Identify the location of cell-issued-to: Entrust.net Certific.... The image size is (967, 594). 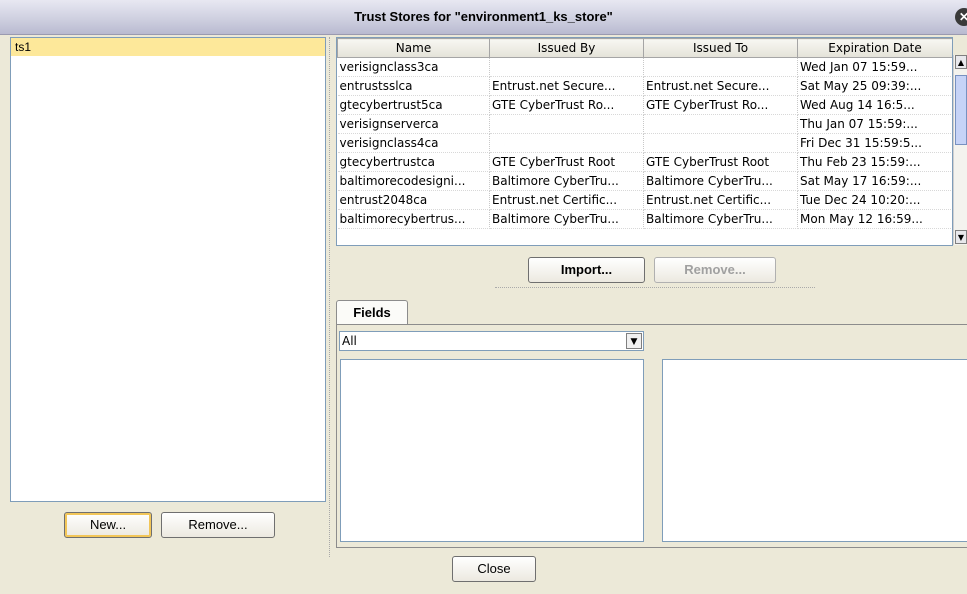
(720, 200).